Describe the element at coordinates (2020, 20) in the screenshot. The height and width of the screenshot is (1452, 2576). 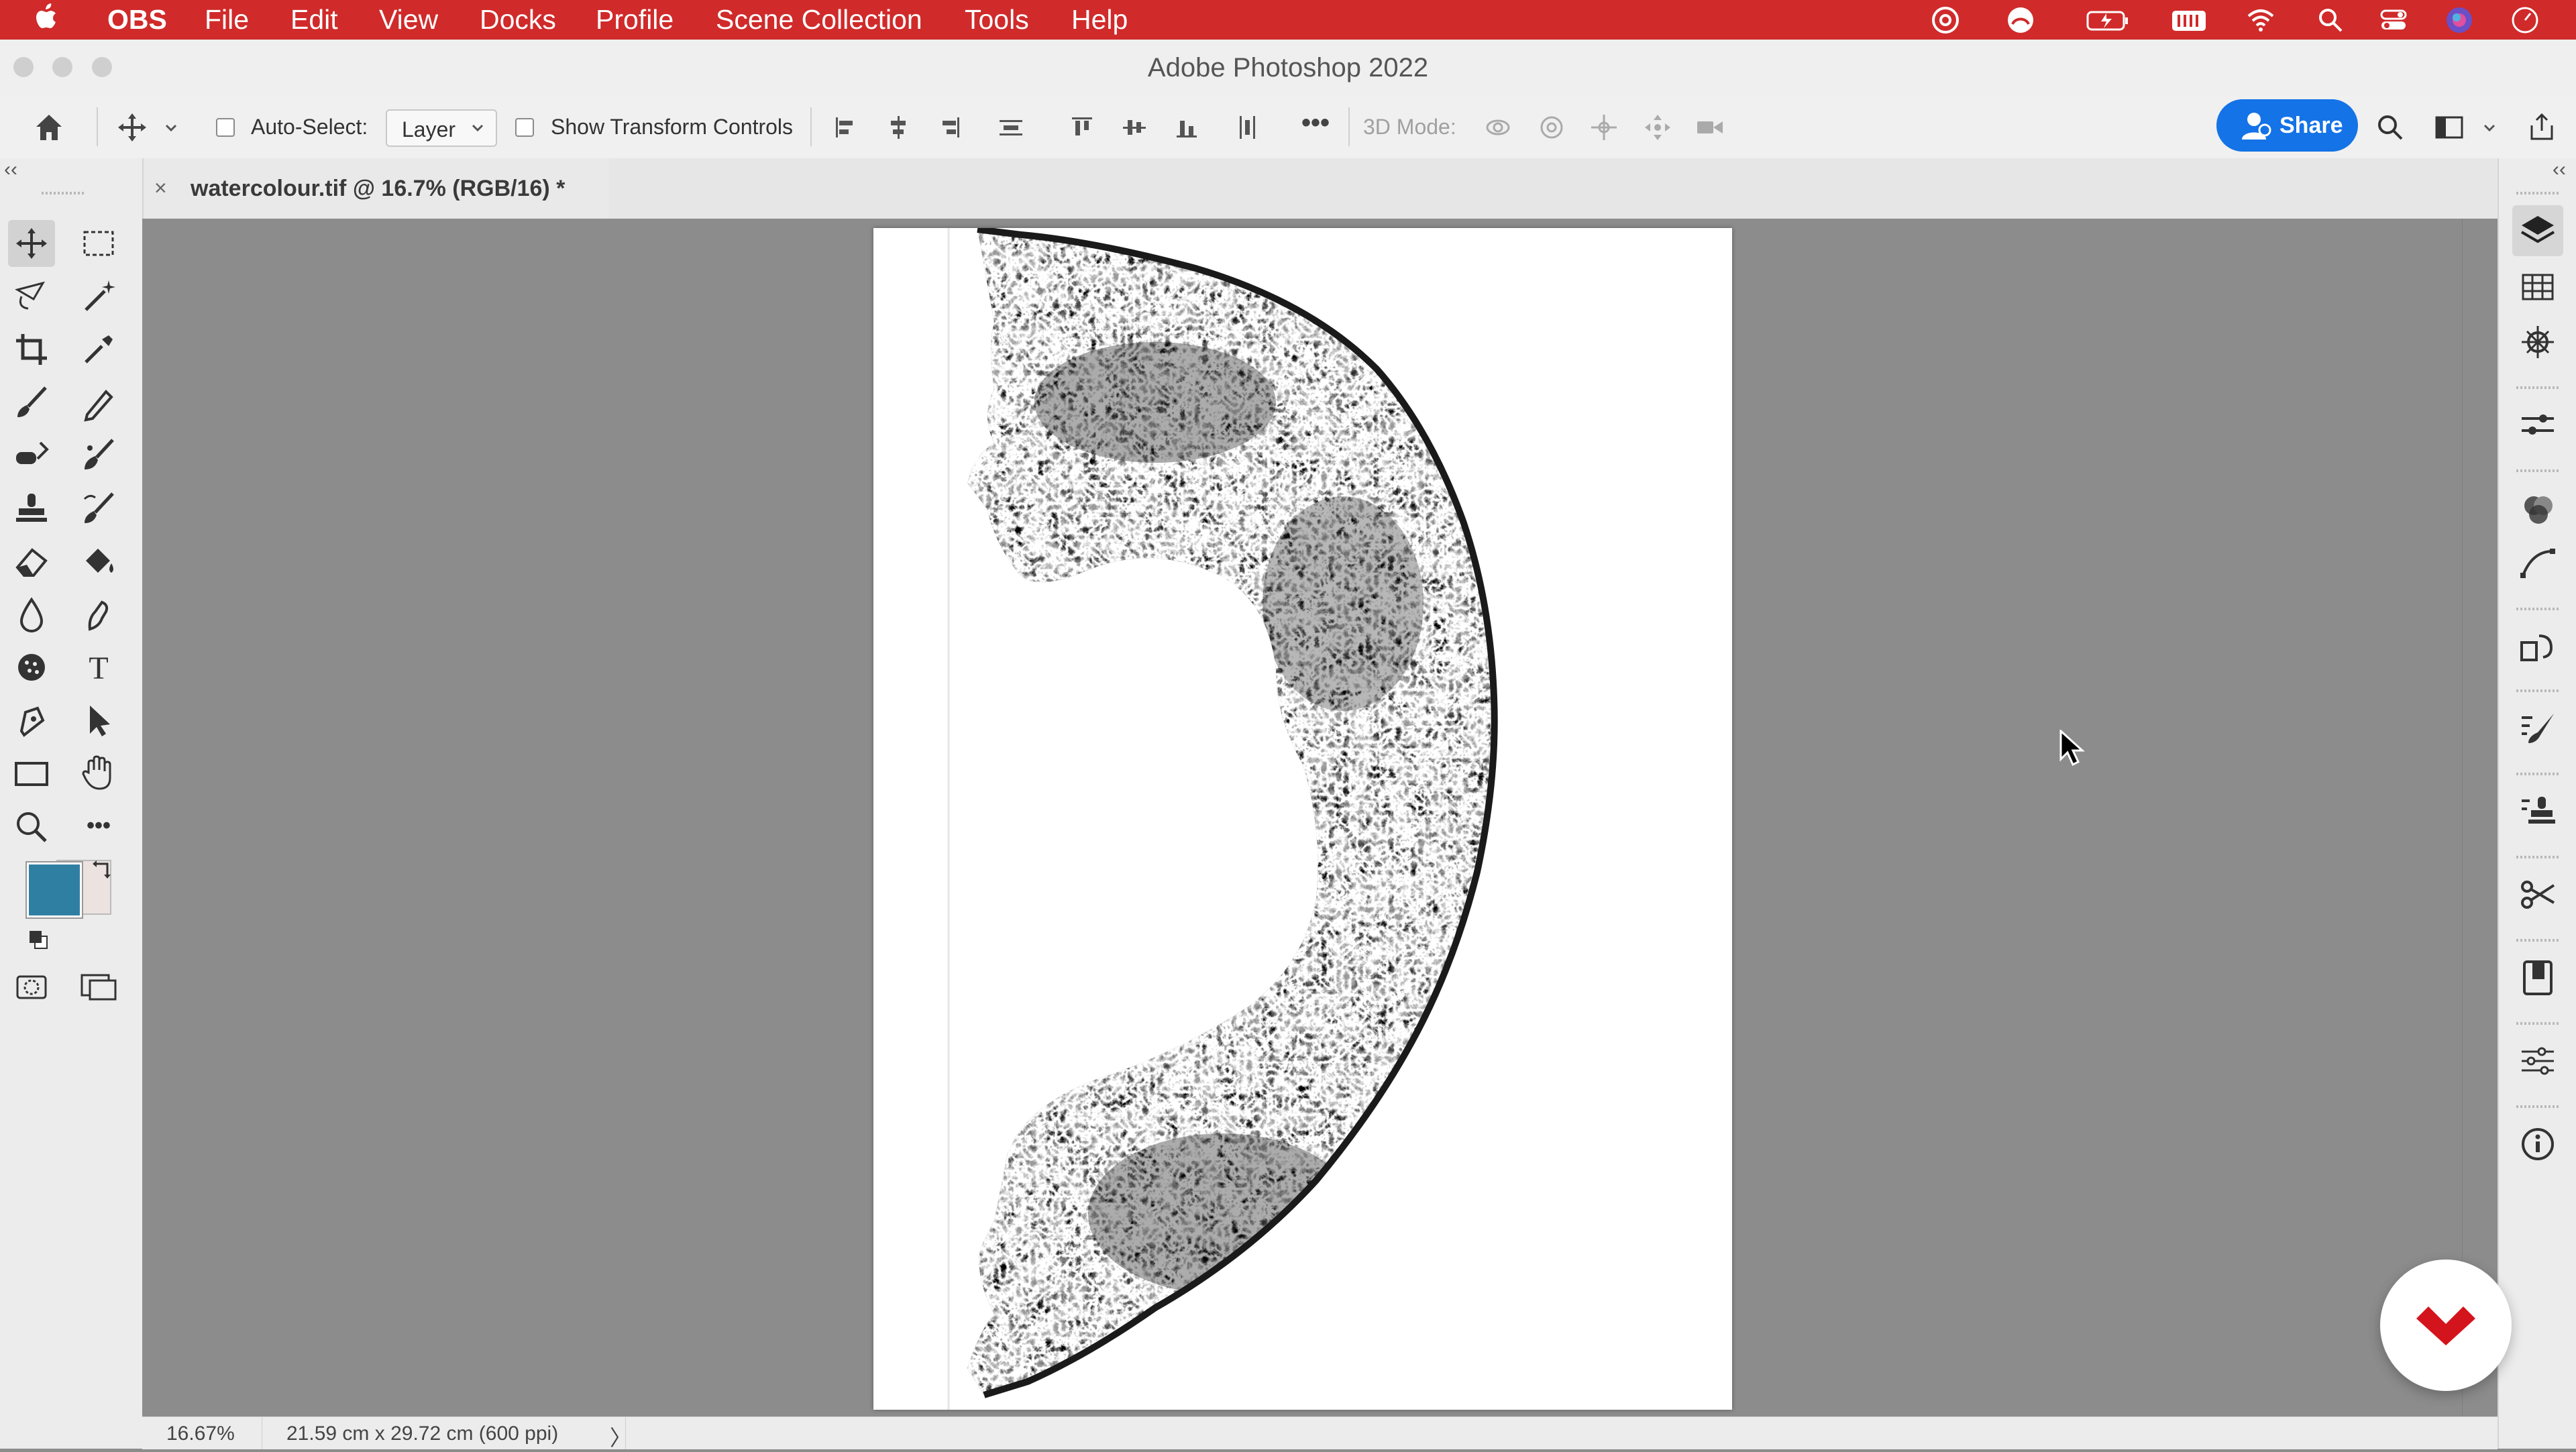
I see `adobe-icon` at that location.